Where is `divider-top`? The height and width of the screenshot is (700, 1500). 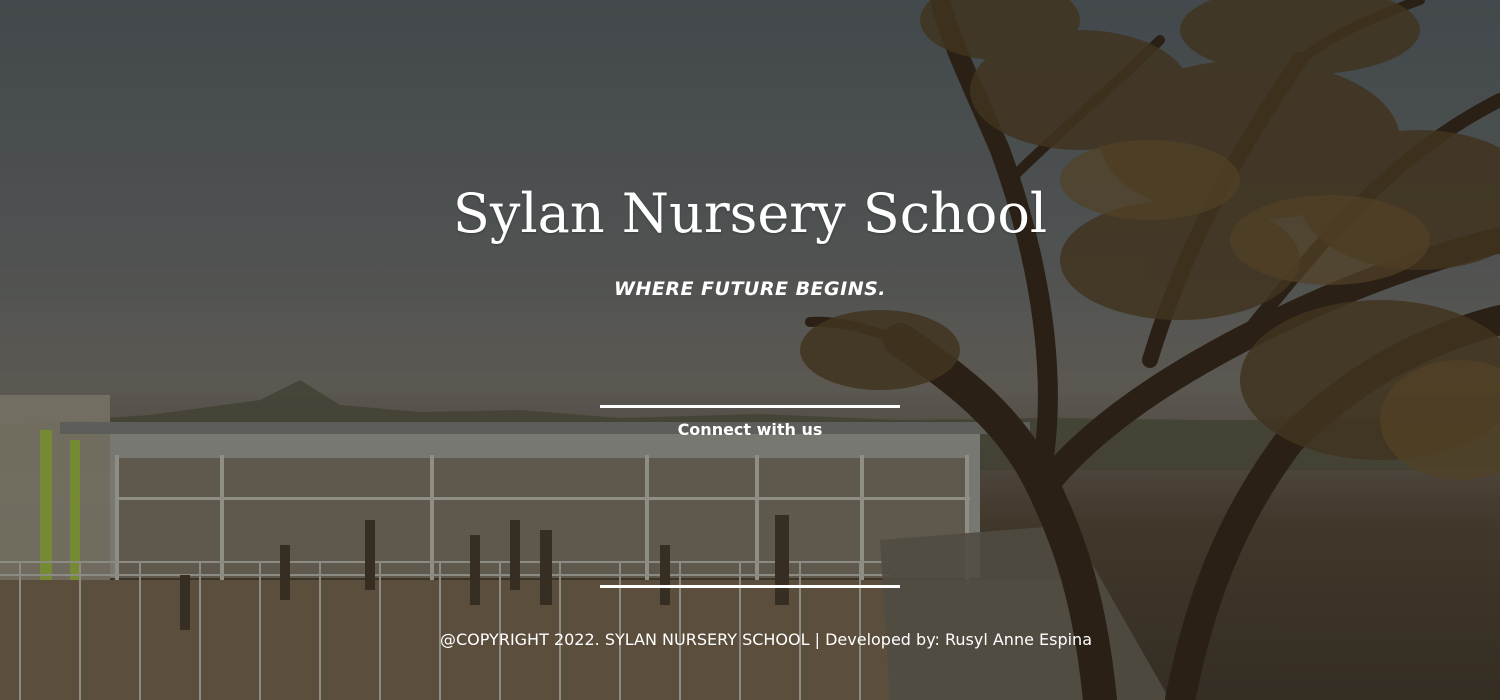
divider-top is located at coordinates (750, 406).